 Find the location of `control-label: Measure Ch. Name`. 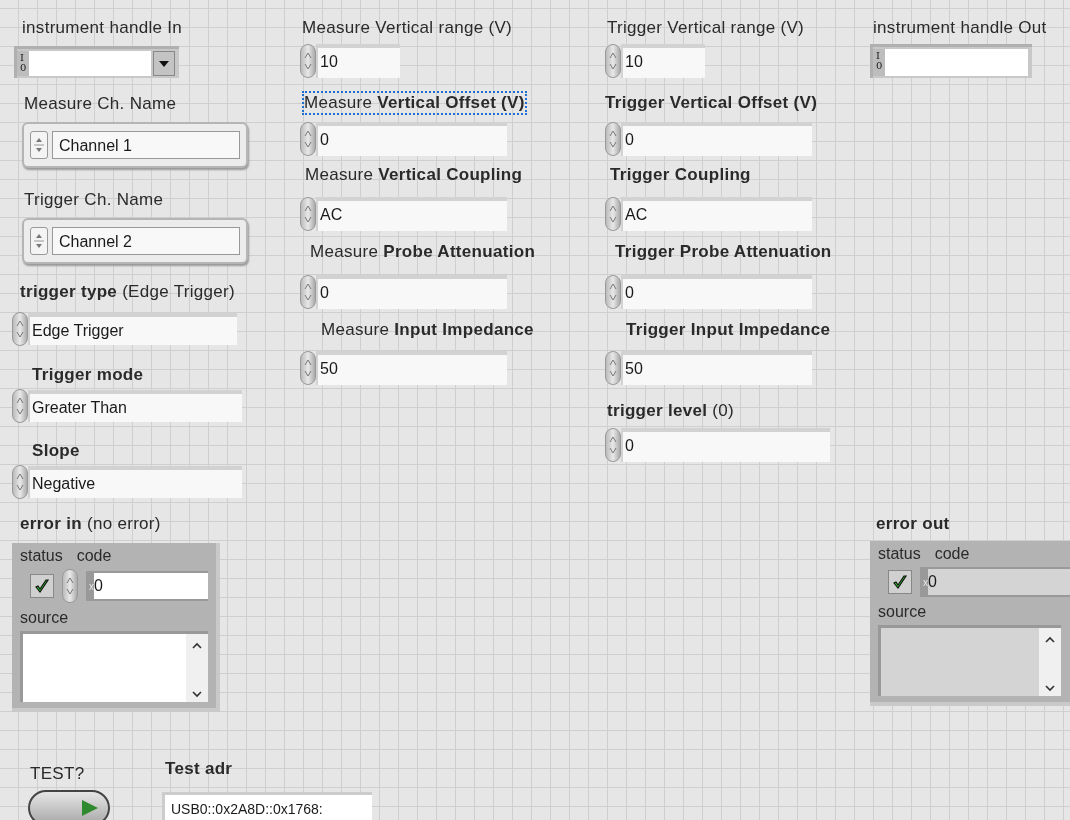

control-label: Measure Ch. Name is located at coordinates (100, 104).